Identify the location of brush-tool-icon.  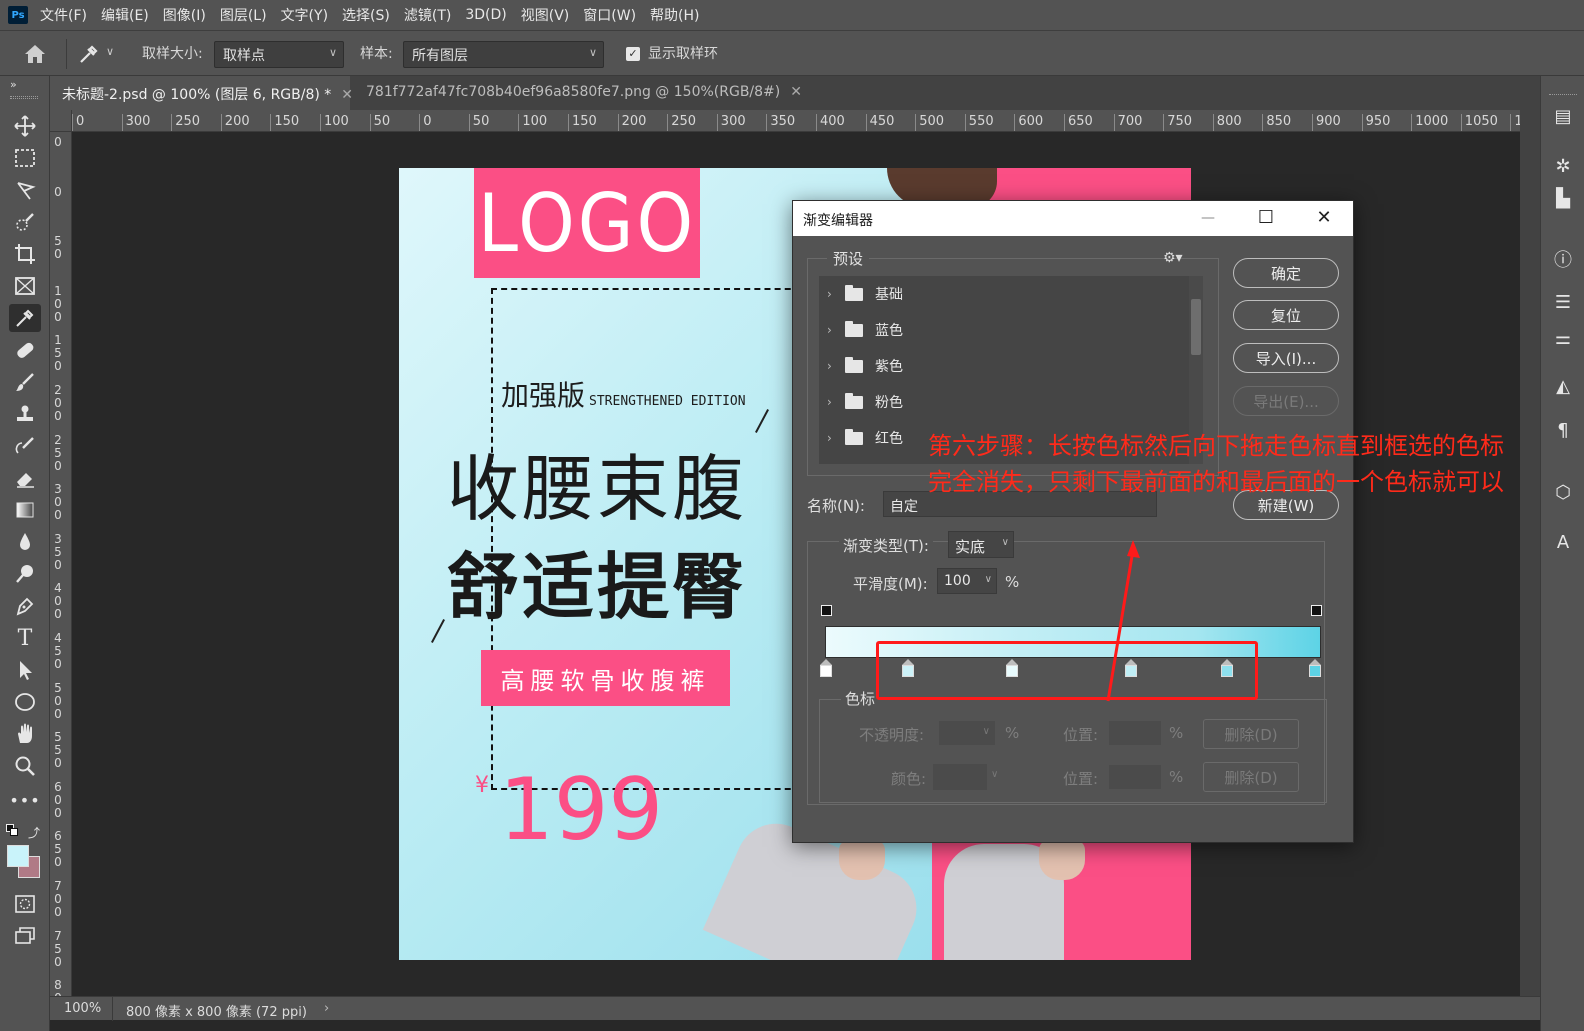
(25, 382).